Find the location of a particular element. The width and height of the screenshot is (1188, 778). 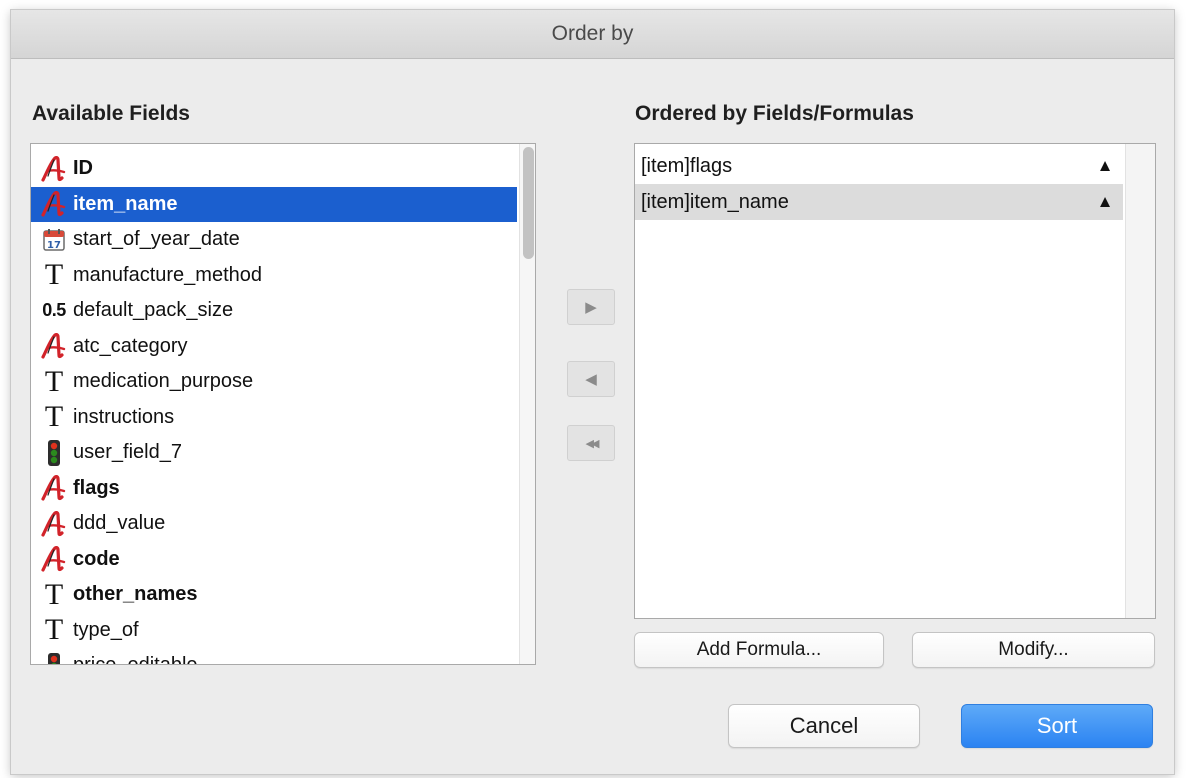

available-field-label: ID is located at coordinates (83, 168).